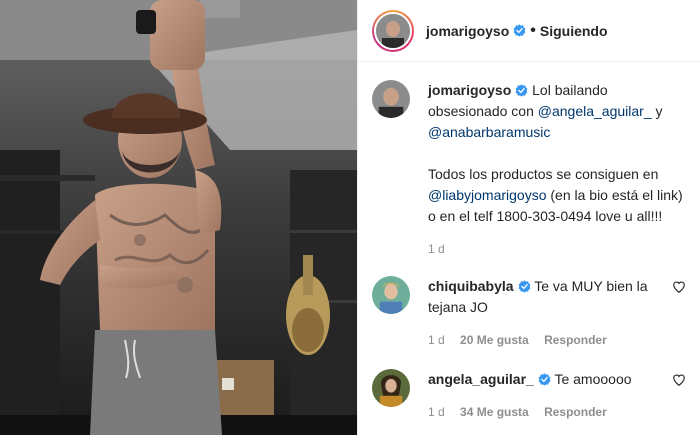 The width and height of the screenshot is (700, 435). What do you see at coordinates (543, 174) in the screenshot?
I see `caption-p2-part1: Todos los productos se consiguen en` at bounding box center [543, 174].